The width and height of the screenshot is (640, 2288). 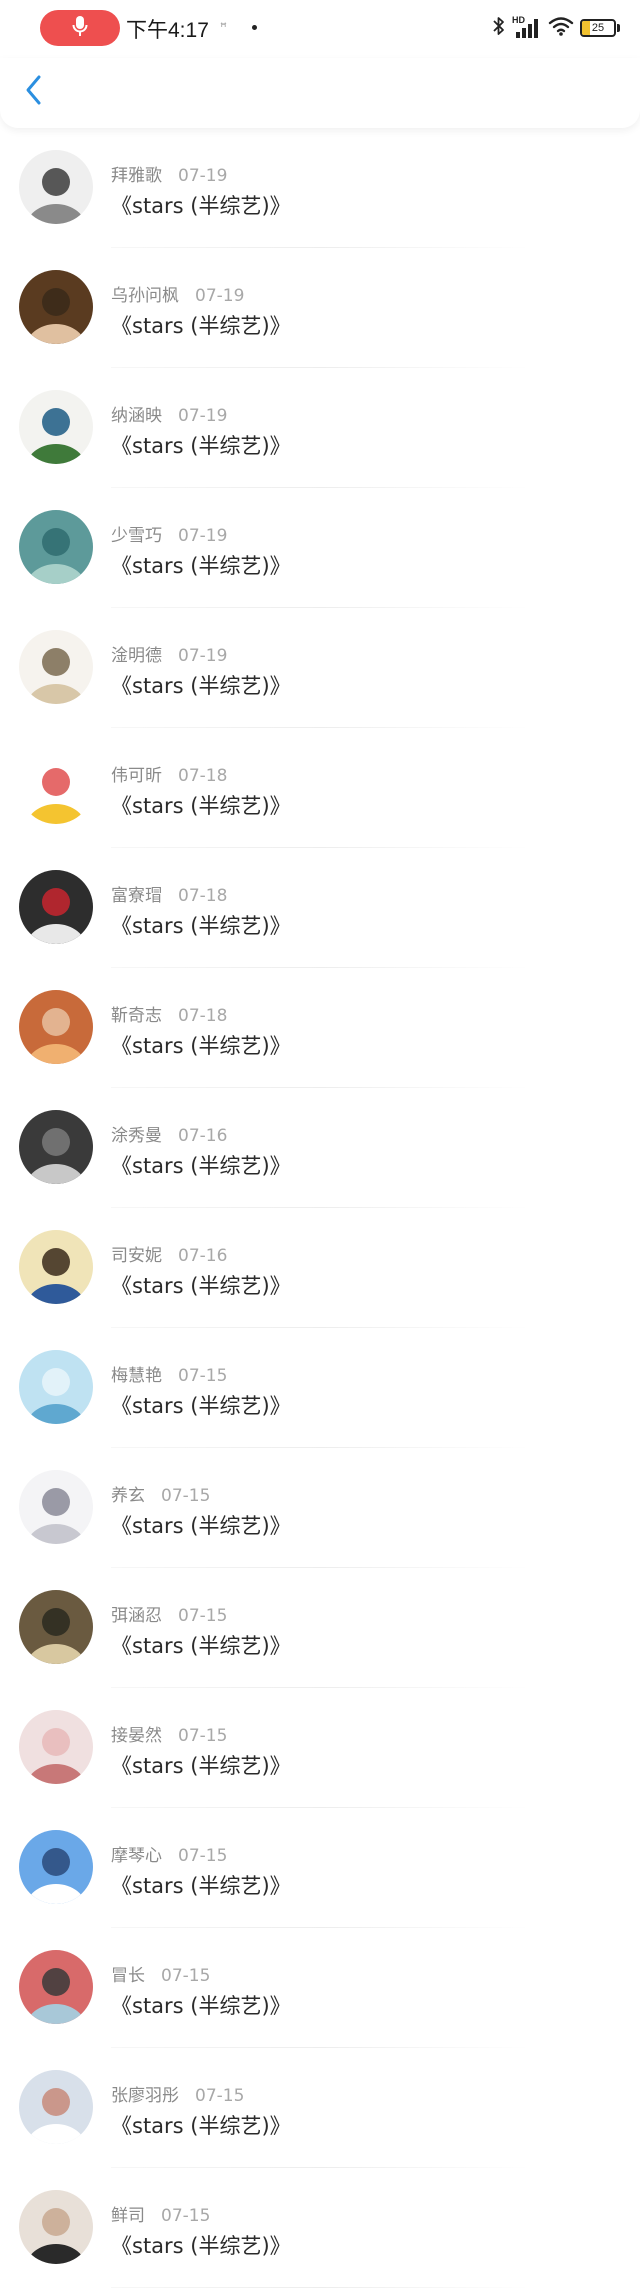 I want to click on list-item: 富寮瑁 07-18 《stars (半综艺)》, so click(x=320, y=908).